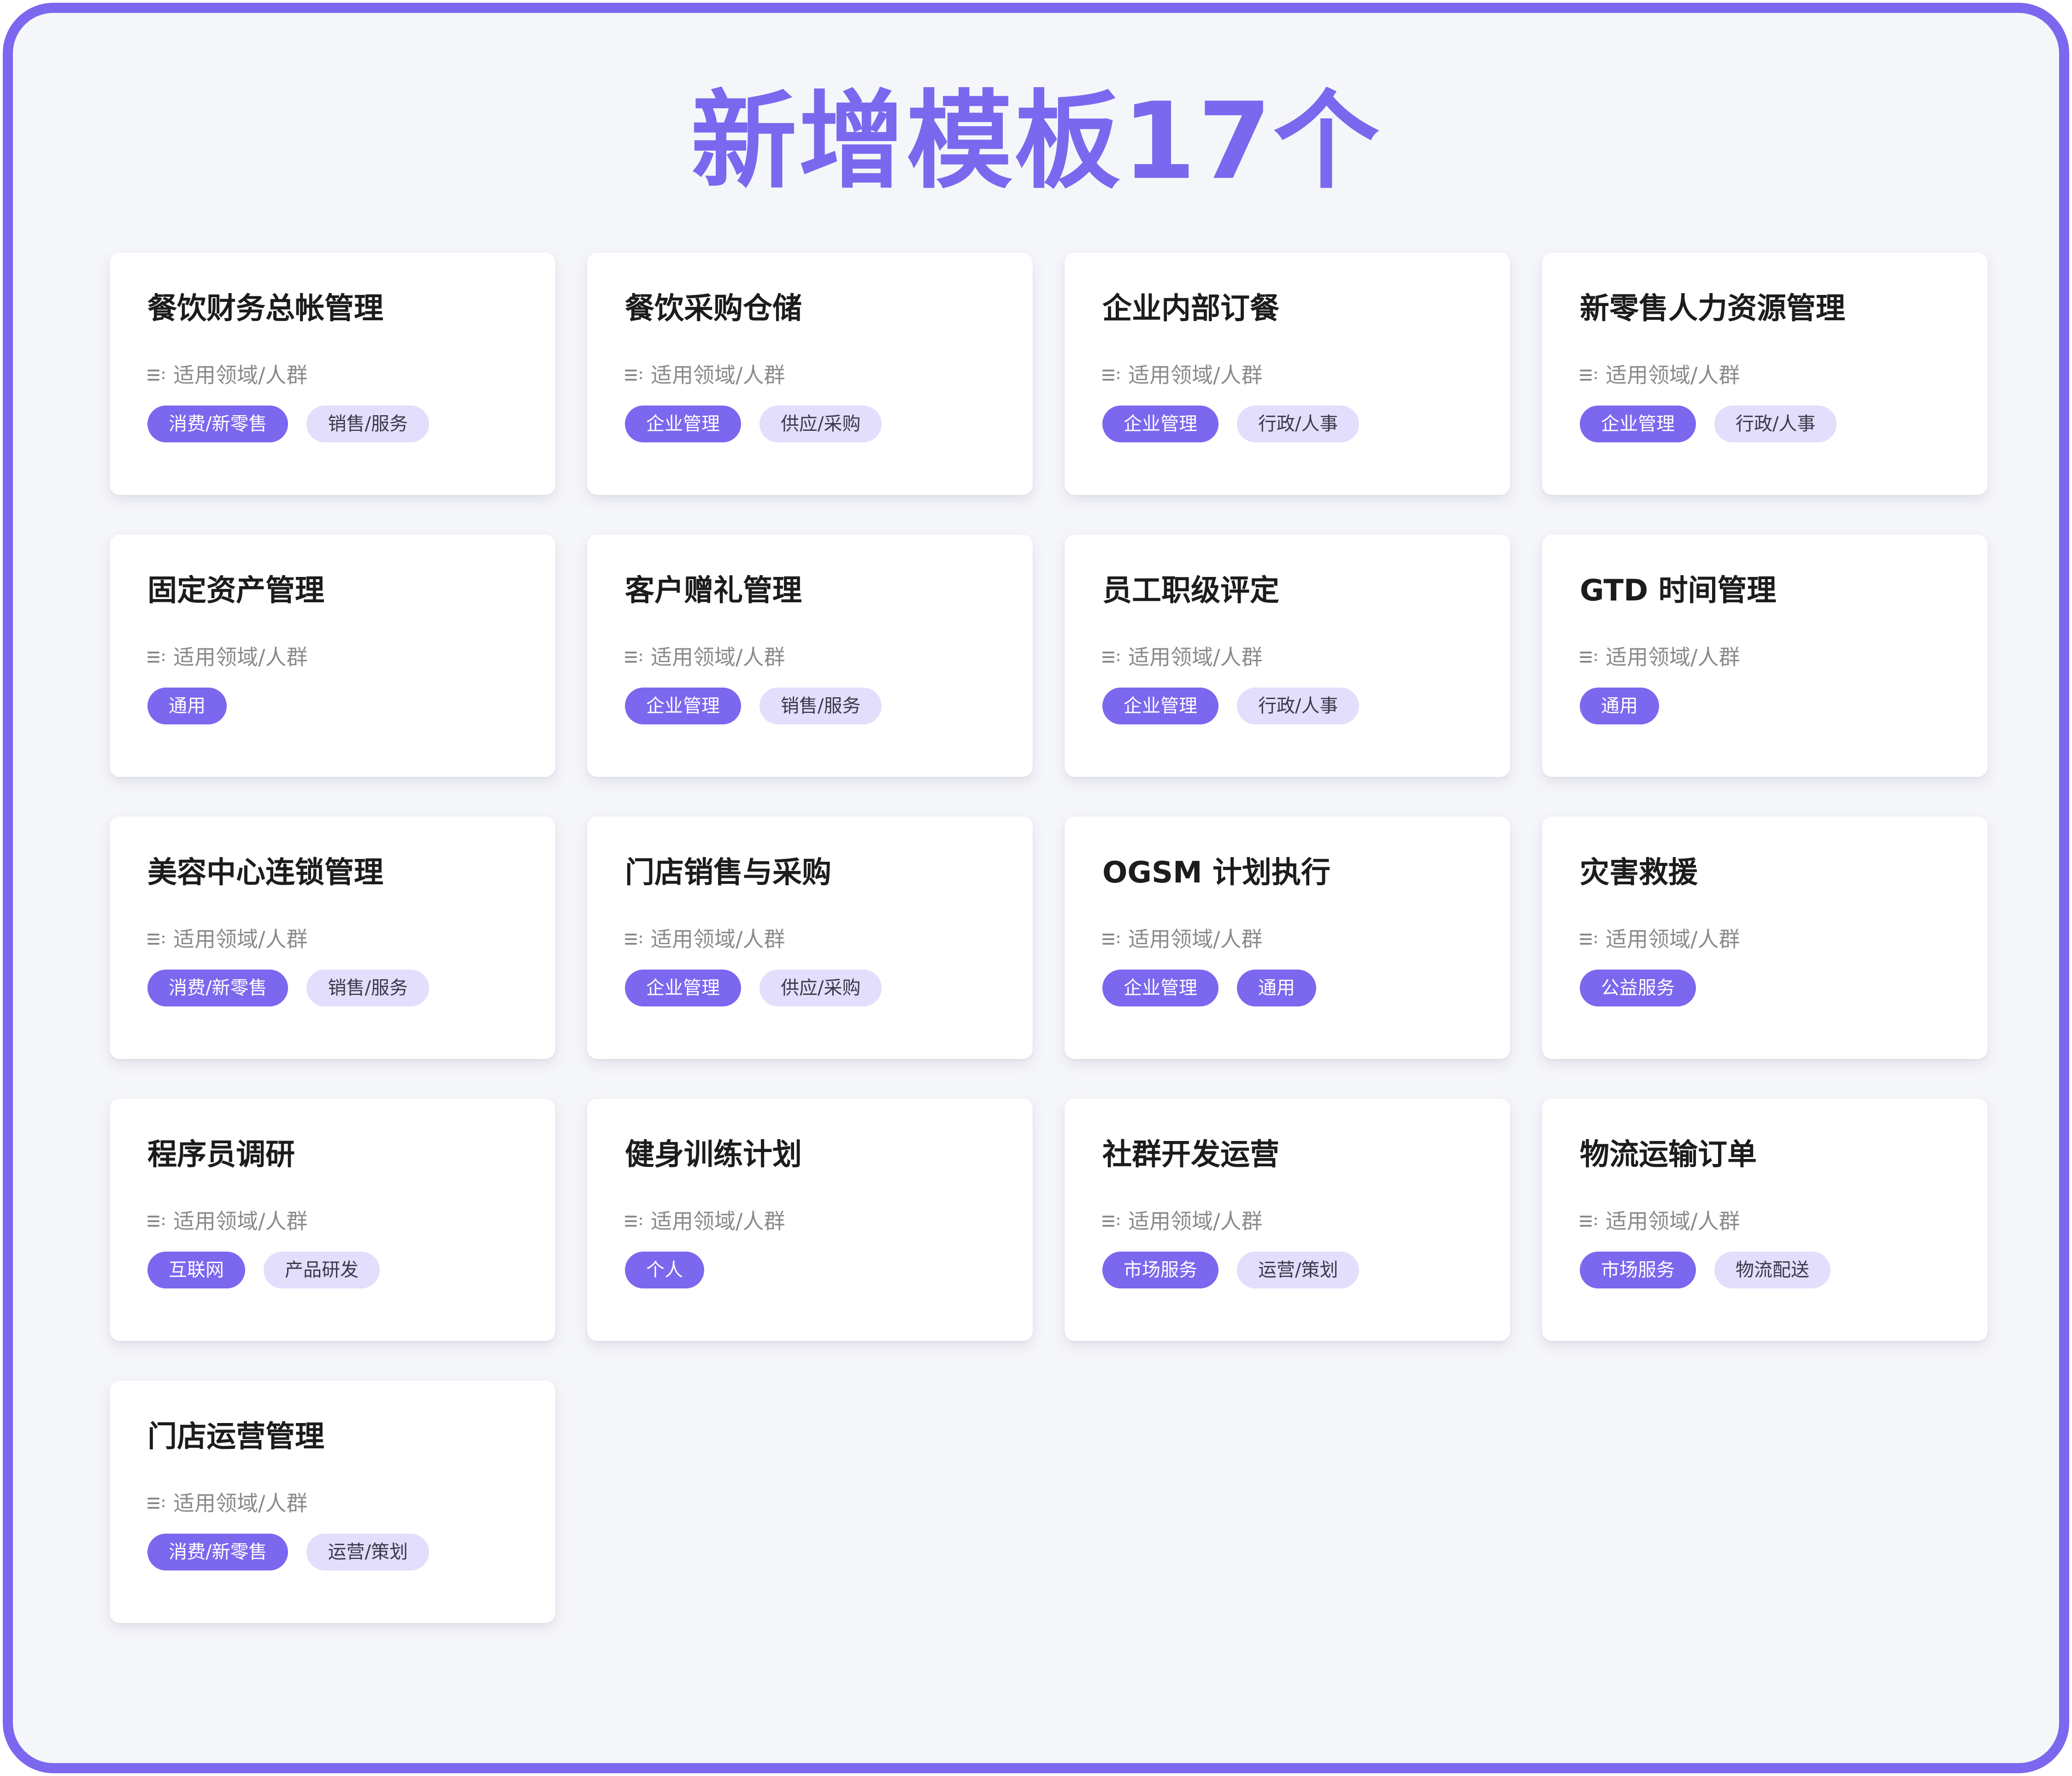 The image size is (2072, 1776). I want to click on template-card-16: 物流运输订单 适用领域/人群 市场服务 物流配送, so click(1765, 1220).